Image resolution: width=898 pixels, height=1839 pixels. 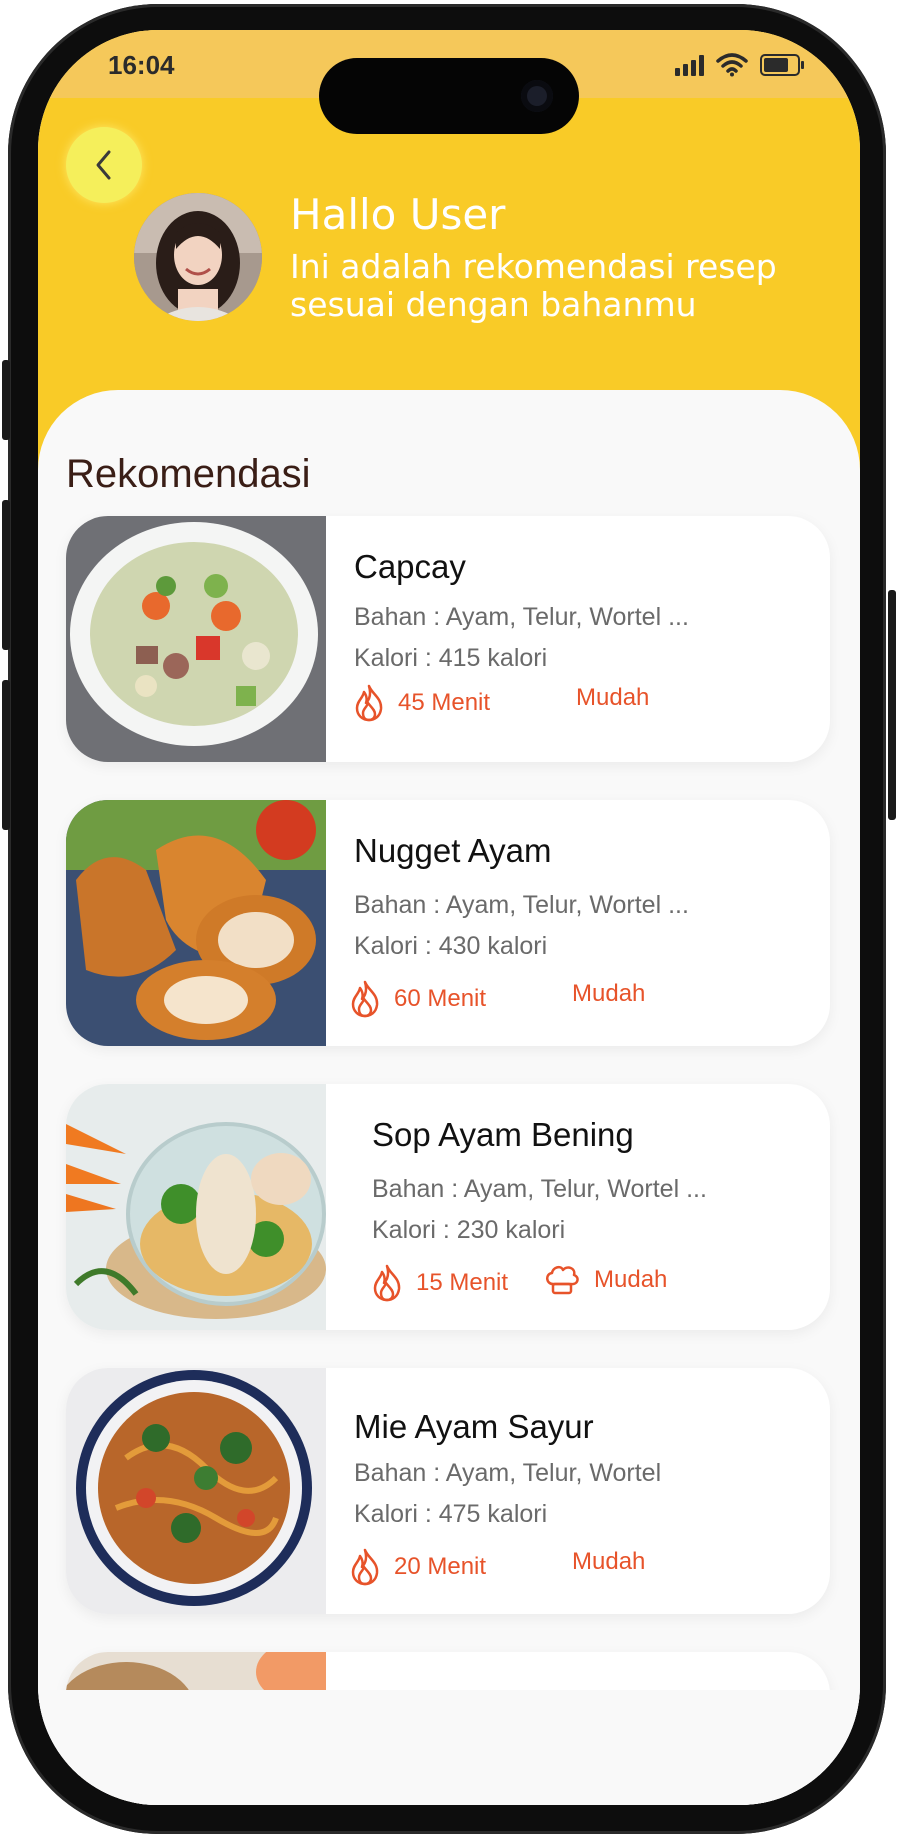 I want to click on recipe-time: 60 Menit, so click(x=418, y=999).